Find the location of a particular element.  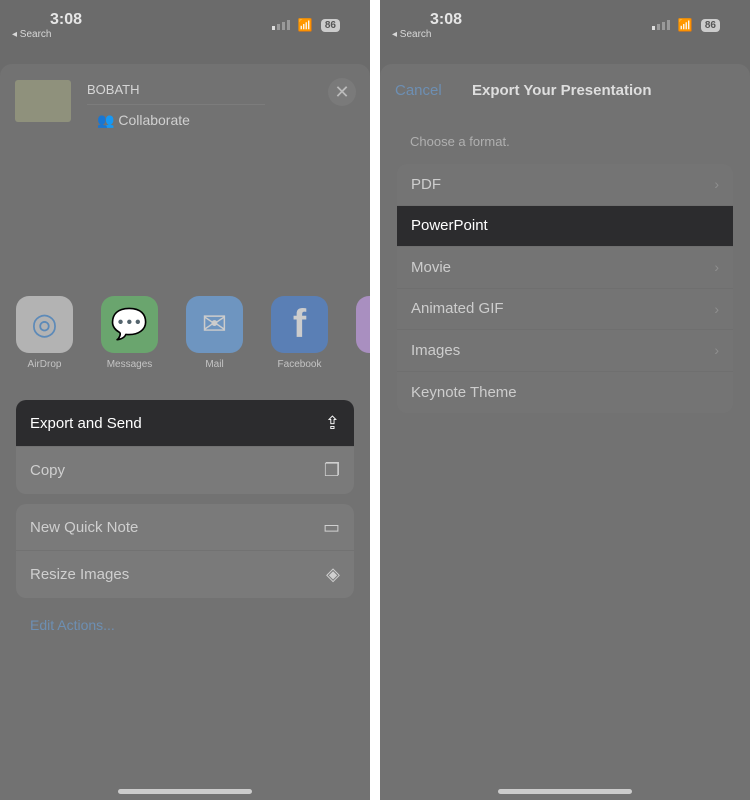

close-button: ✕ is located at coordinates (342, 92).